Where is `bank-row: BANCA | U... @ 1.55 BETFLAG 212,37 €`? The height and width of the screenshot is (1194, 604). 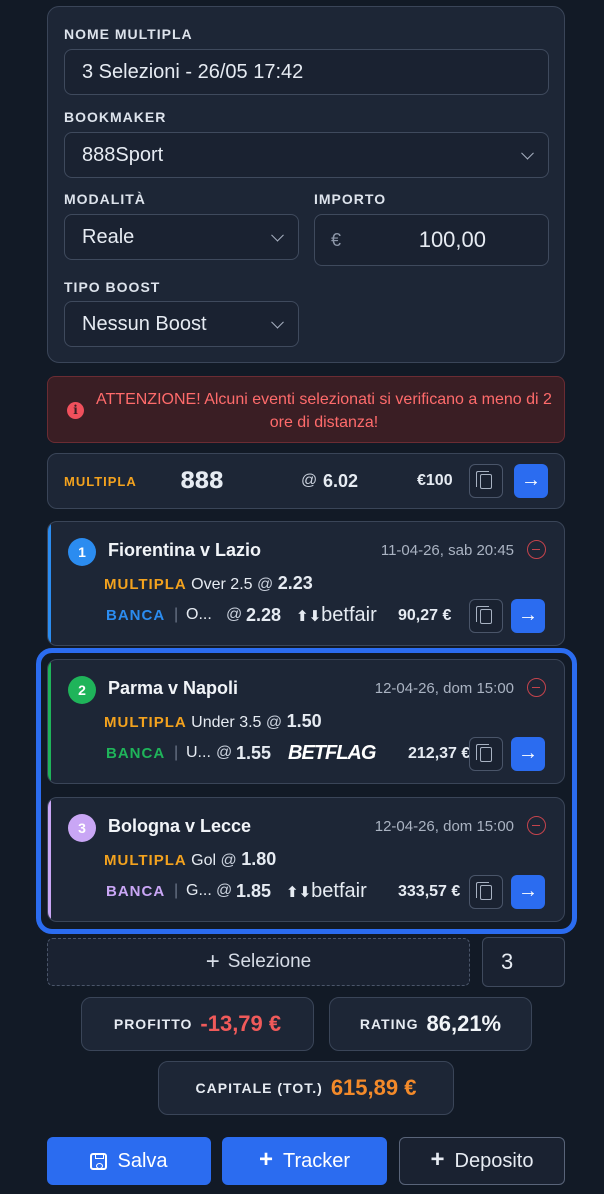 bank-row: BANCA | U... @ 1.55 BETFLAG 212,37 € is located at coordinates (289, 757).